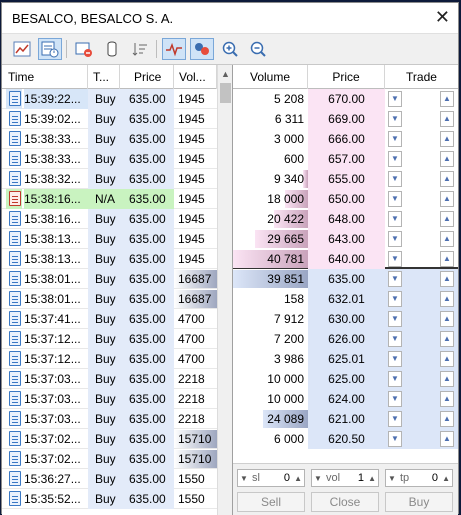 The height and width of the screenshot is (515, 461). Describe the element at coordinates (345, 419) in the screenshot. I see `depth-row: 24 089 621.00 ▼ ▲` at that location.